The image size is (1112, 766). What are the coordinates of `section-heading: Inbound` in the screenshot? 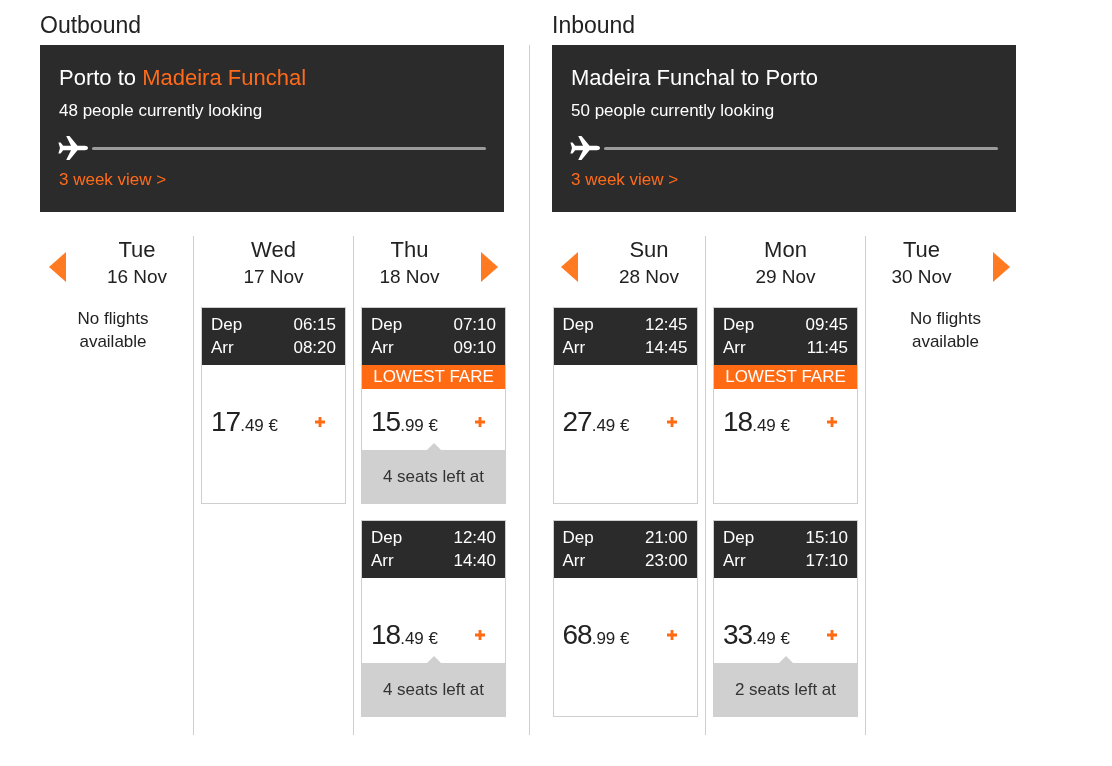 It's located at (594, 25).